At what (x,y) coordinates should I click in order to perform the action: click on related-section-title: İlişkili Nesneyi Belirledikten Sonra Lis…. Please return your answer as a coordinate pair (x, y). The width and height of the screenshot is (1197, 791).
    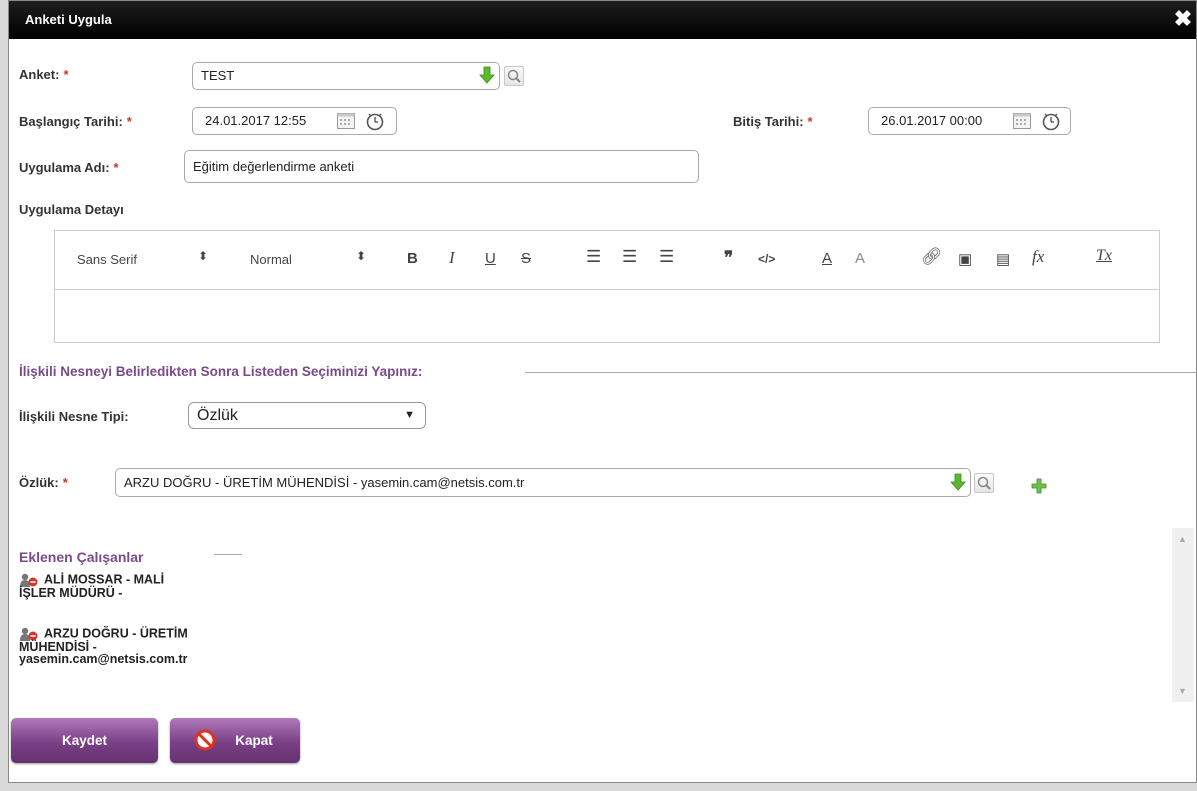
    Looking at the image, I should click on (221, 371).